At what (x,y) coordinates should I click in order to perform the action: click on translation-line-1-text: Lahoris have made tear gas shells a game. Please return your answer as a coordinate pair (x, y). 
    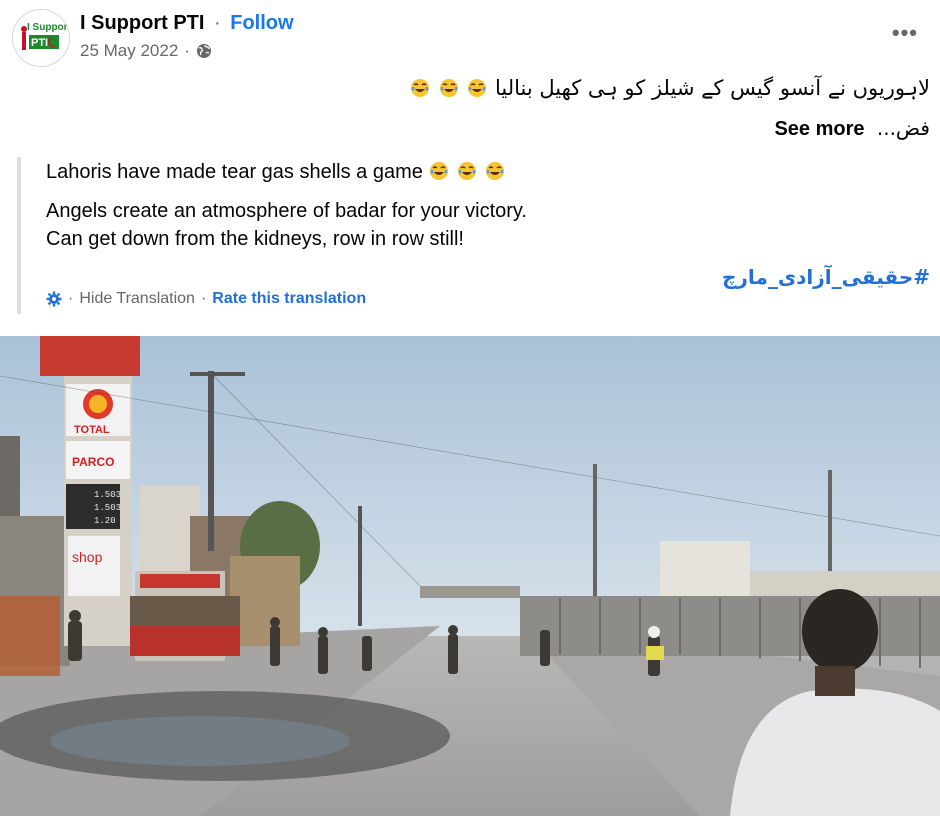
    Looking at the image, I should click on (234, 172).